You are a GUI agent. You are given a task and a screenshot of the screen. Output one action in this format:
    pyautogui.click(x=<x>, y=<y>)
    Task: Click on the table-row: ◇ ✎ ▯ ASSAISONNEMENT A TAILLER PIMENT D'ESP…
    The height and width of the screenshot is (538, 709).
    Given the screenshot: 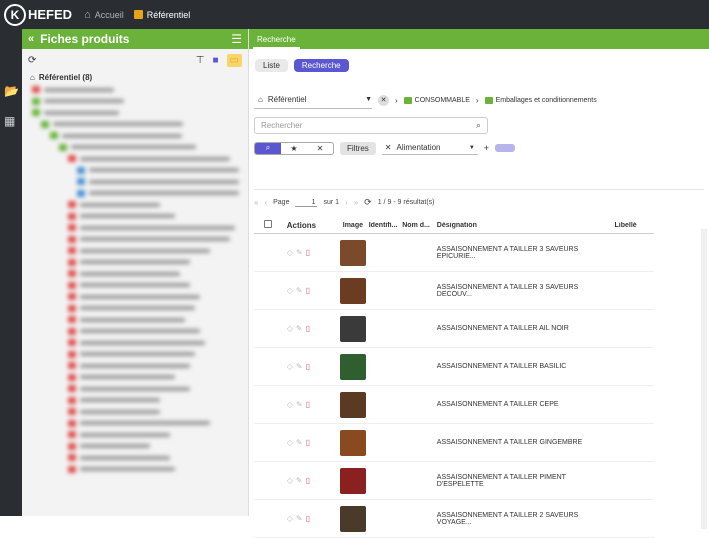 What is the action you would take?
    pyautogui.click(x=454, y=481)
    